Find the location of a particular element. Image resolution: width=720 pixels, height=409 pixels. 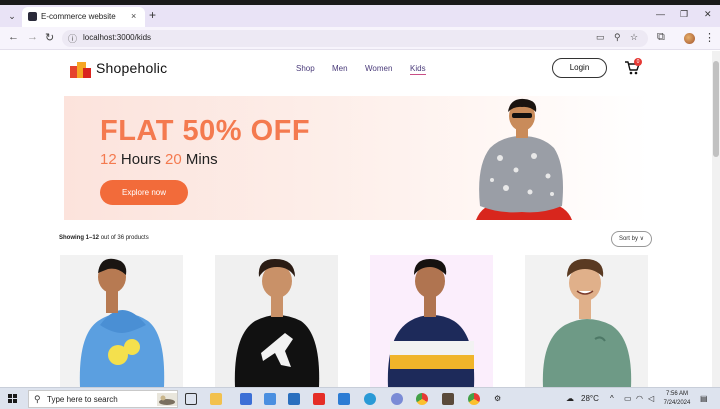

new-tab-icon: + is located at coordinates (152, 15).